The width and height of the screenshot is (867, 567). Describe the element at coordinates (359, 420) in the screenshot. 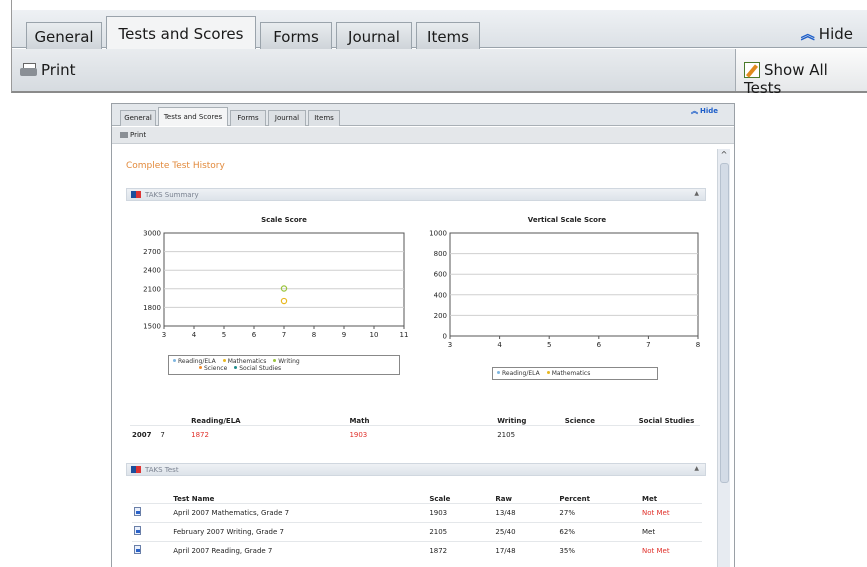

I see `column-header: Math` at that location.